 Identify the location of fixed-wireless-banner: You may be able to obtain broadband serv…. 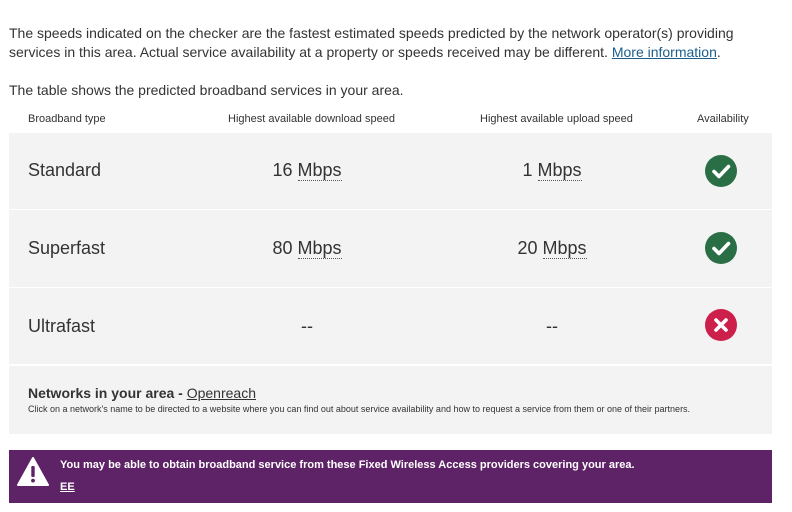
(390, 476).